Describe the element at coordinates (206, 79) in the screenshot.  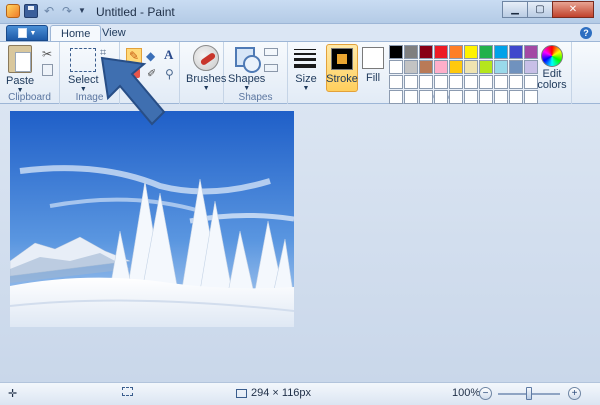
I see `brushes-label: Brushes` at that location.